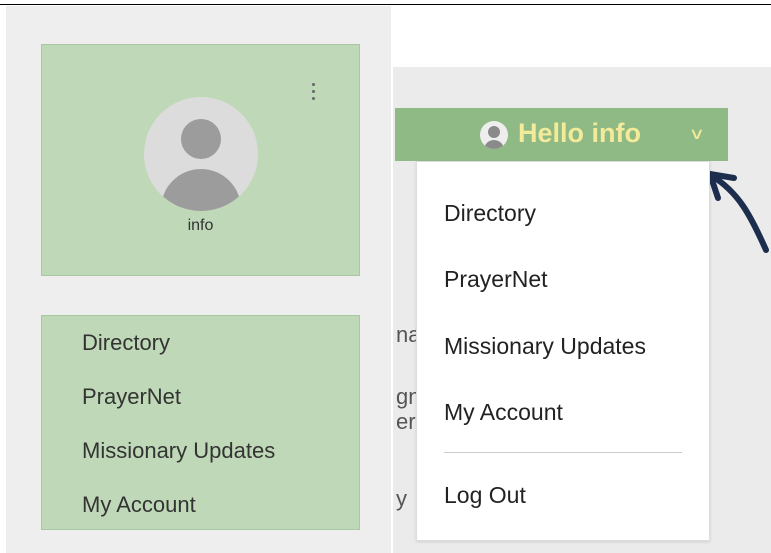 The image size is (771, 553). Describe the element at coordinates (313, 94) in the screenshot. I see `kebab-menu-icon` at that location.